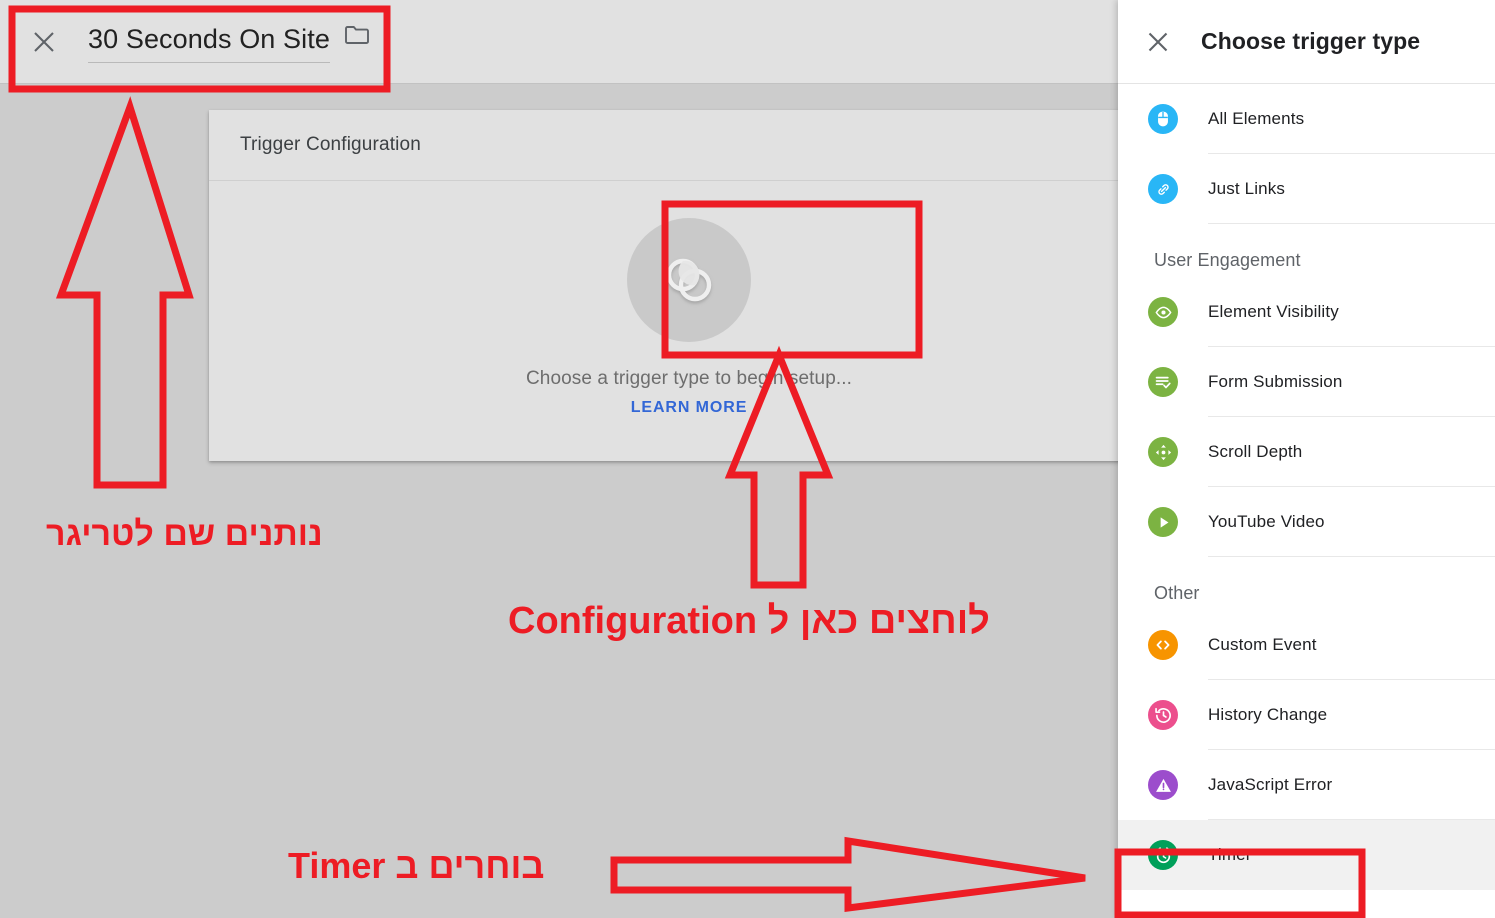 The width and height of the screenshot is (1495, 918). What do you see at coordinates (1163, 522) in the screenshot?
I see `play-icon` at bounding box center [1163, 522].